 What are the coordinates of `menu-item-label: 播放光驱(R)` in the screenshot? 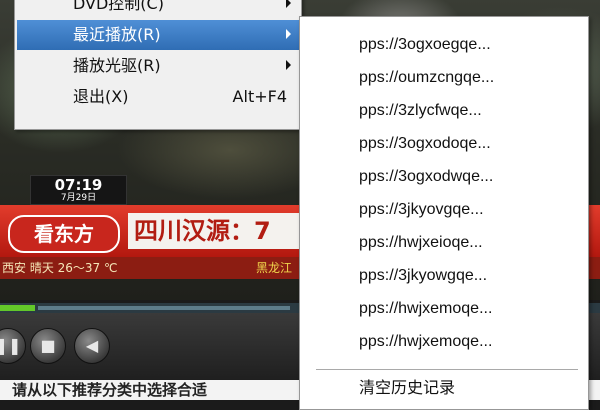 It's located at (117, 65).